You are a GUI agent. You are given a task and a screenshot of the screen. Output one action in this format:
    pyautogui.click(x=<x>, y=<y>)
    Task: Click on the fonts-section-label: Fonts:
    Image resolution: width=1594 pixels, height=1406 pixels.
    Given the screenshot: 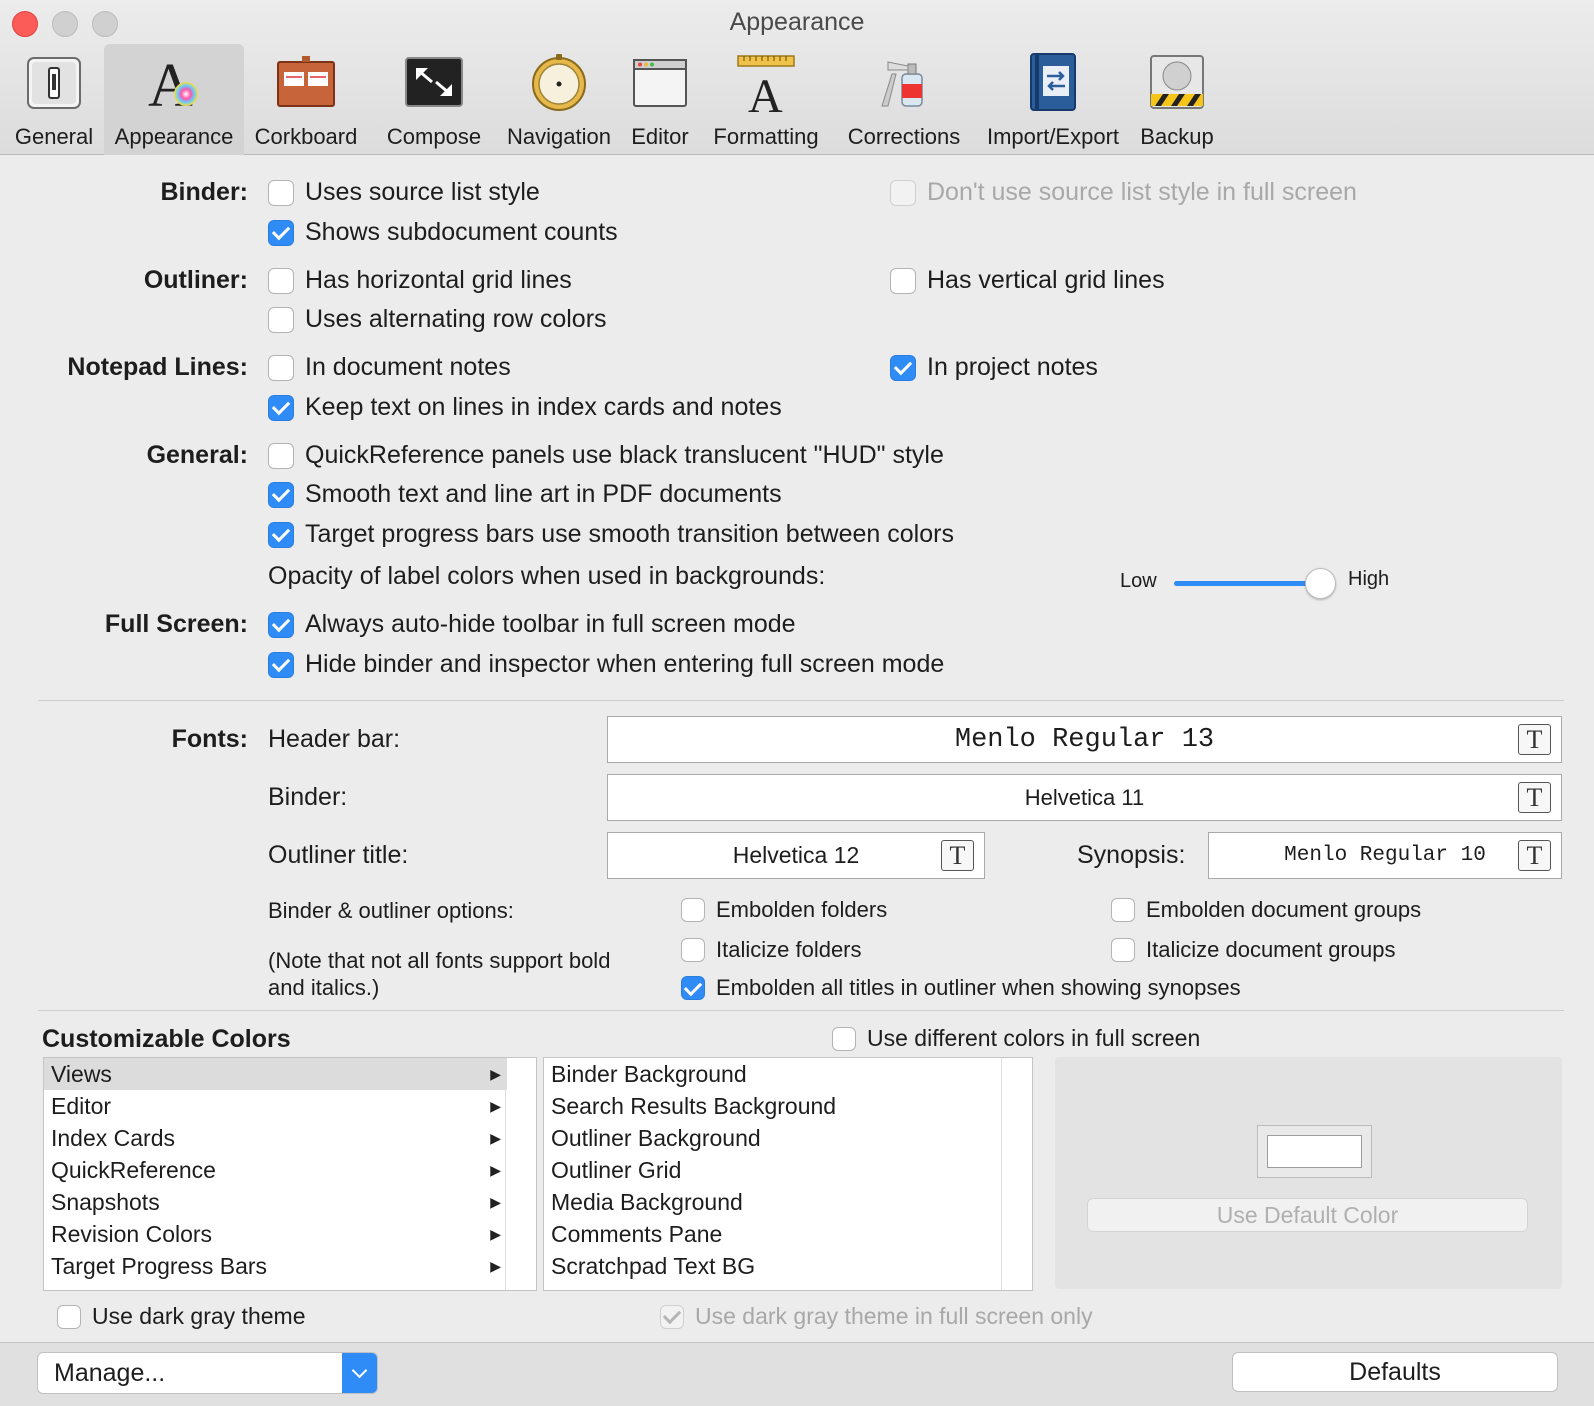 What is the action you would take?
    pyautogui.click(x=209, y=739)
    